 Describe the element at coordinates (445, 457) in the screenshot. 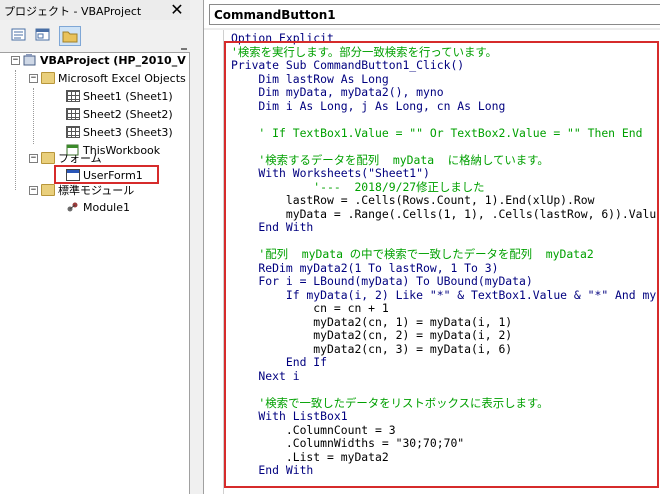

I see `code-line: .List = myData2` at that location.